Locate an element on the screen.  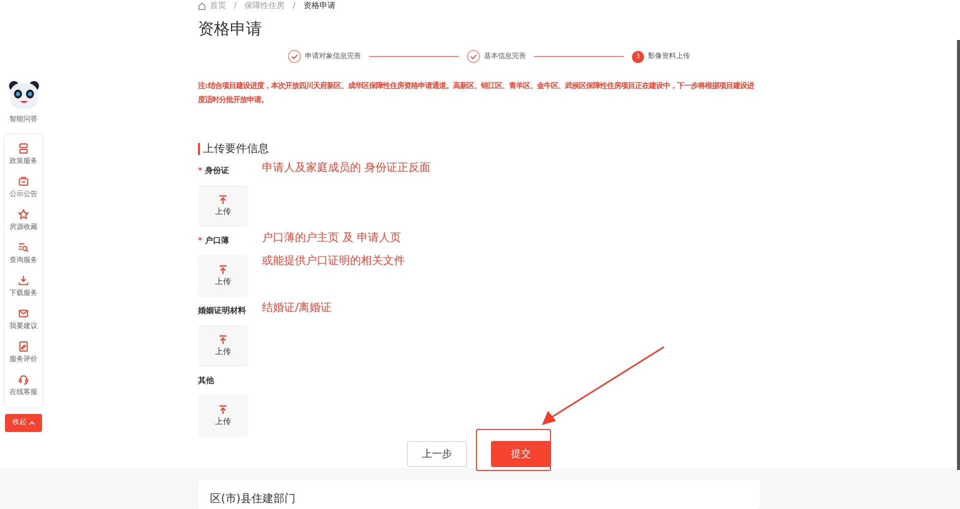
id-card-icon is located at coordinates (23, 182).